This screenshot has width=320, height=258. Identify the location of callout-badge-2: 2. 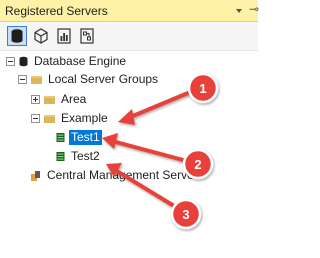
(198, 164).